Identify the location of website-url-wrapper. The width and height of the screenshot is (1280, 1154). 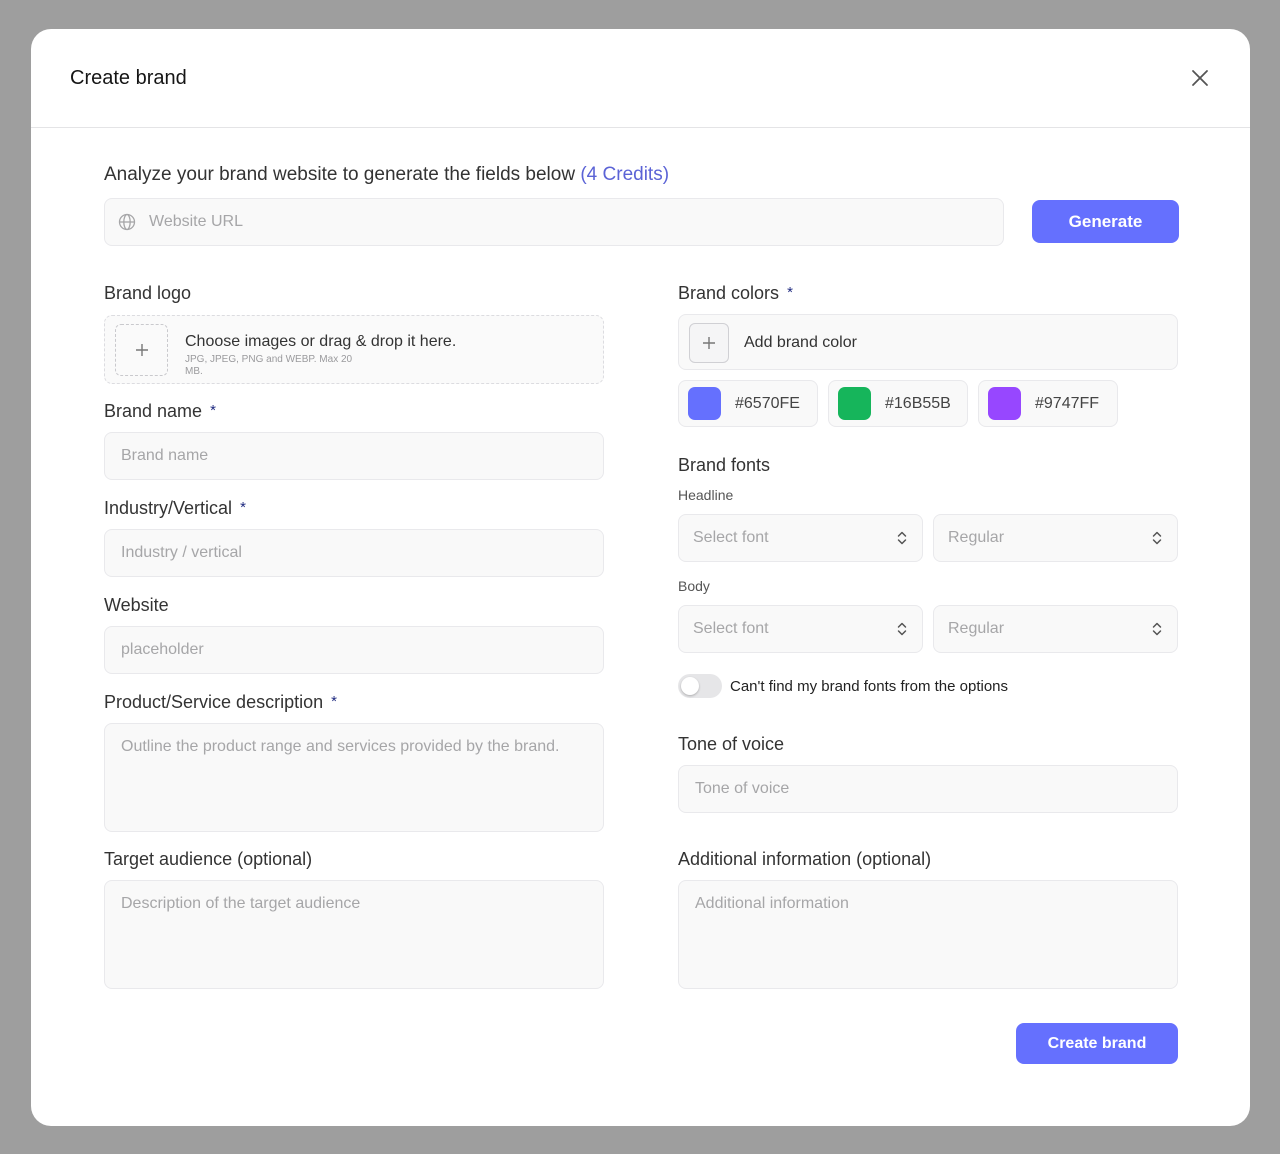
(554, 222).